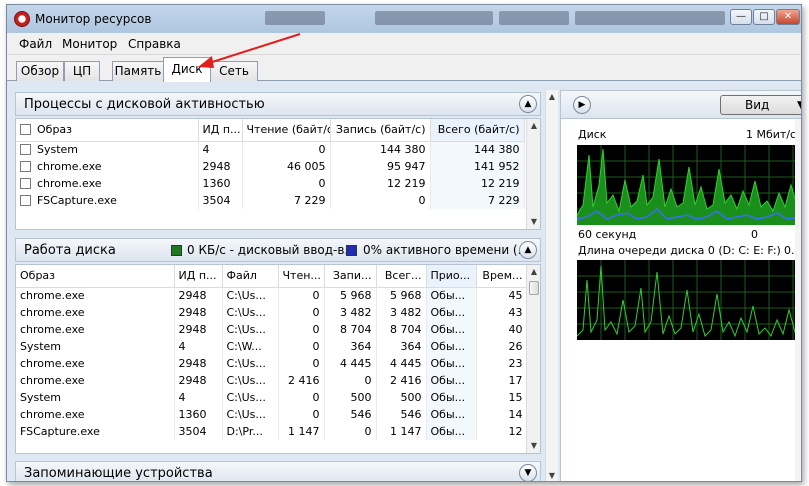 The width and height of the screenshot is (809, 486). What do you see at coordinates (270, 166) in the screenshot?
I see `table-row: chrome.exe 2948 46 005 95 947 141 952` at bounding box center [270, 166].